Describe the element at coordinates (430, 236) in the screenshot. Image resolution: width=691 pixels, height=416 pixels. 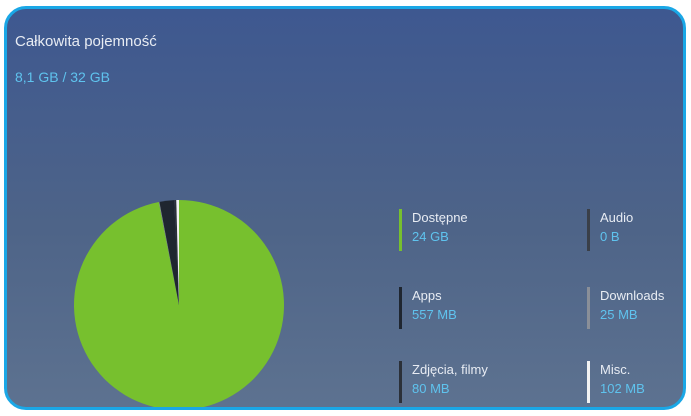
I see `legend-value: 24 GB` at that location.